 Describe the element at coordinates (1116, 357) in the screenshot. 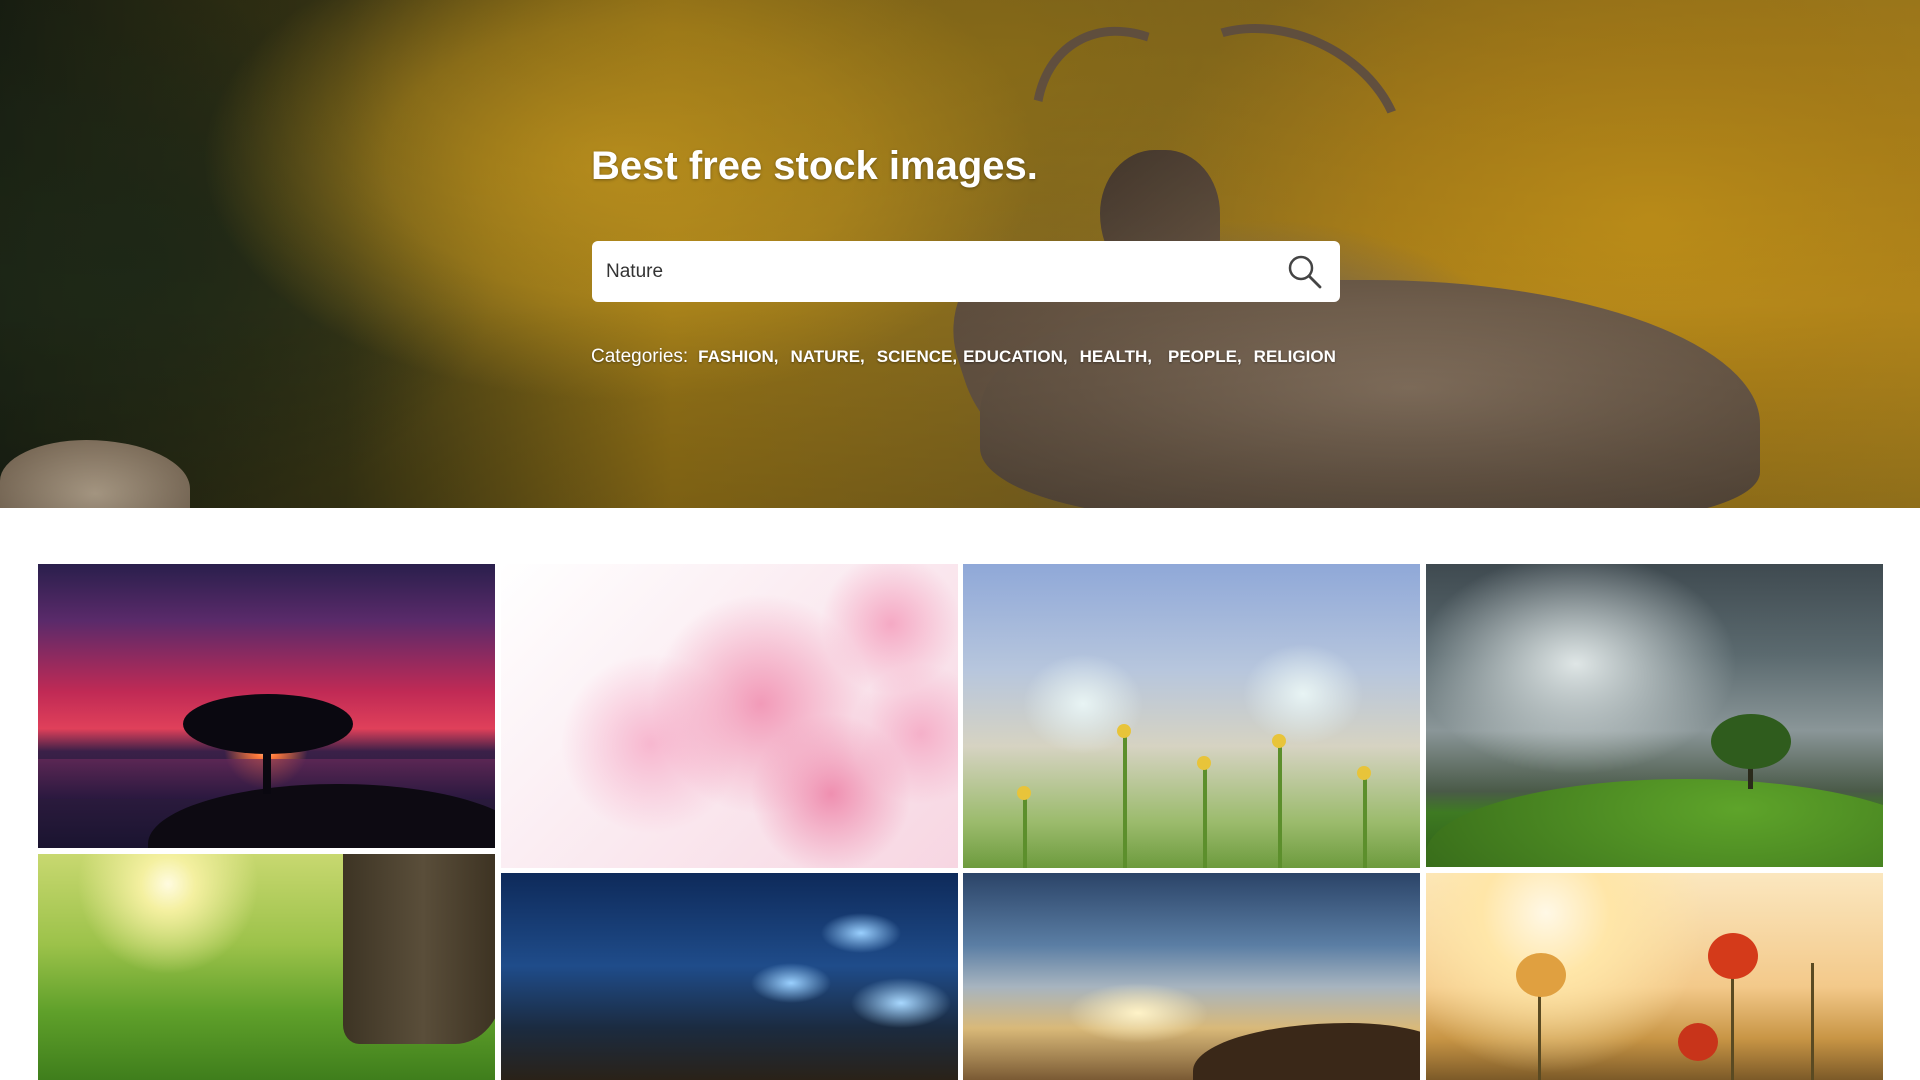

I see `category-health: HEALTH,` at that location.